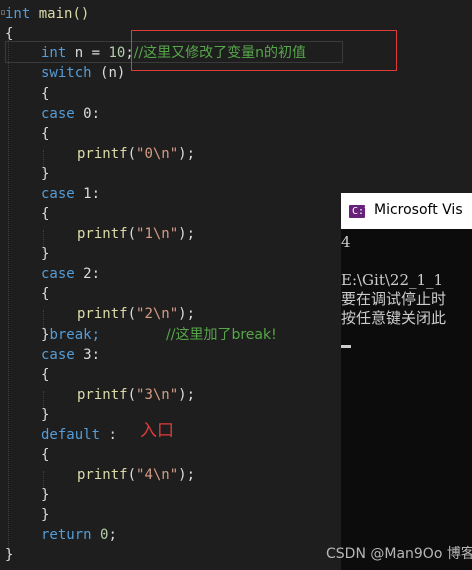 The height and width of the screenshot is (570, 472). Describe the element at coordinates (66, 73) in the screenshot. I see `keyword-switch: switch` at that location.